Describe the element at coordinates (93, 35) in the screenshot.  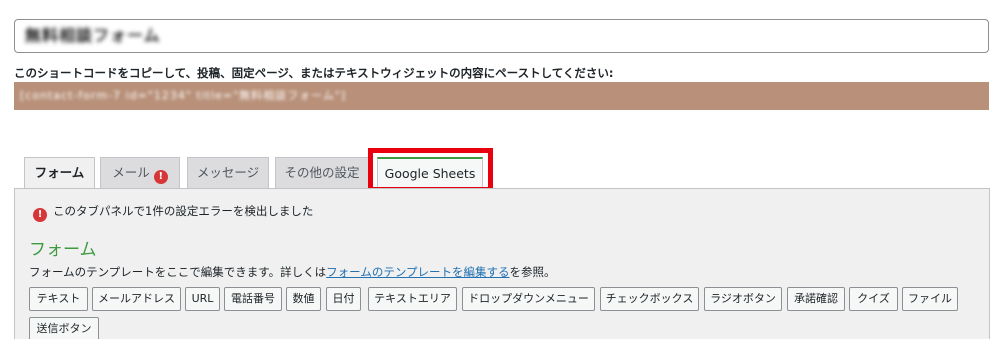
I see `form-title-value: 無料相談フォーム` at that location.